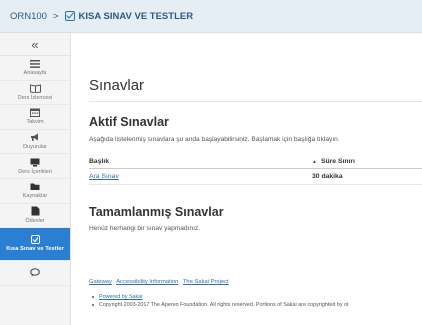  I want to click on breadcrumb-tool-title: KISA SINAV VE TESTLER, so click(136, 16).